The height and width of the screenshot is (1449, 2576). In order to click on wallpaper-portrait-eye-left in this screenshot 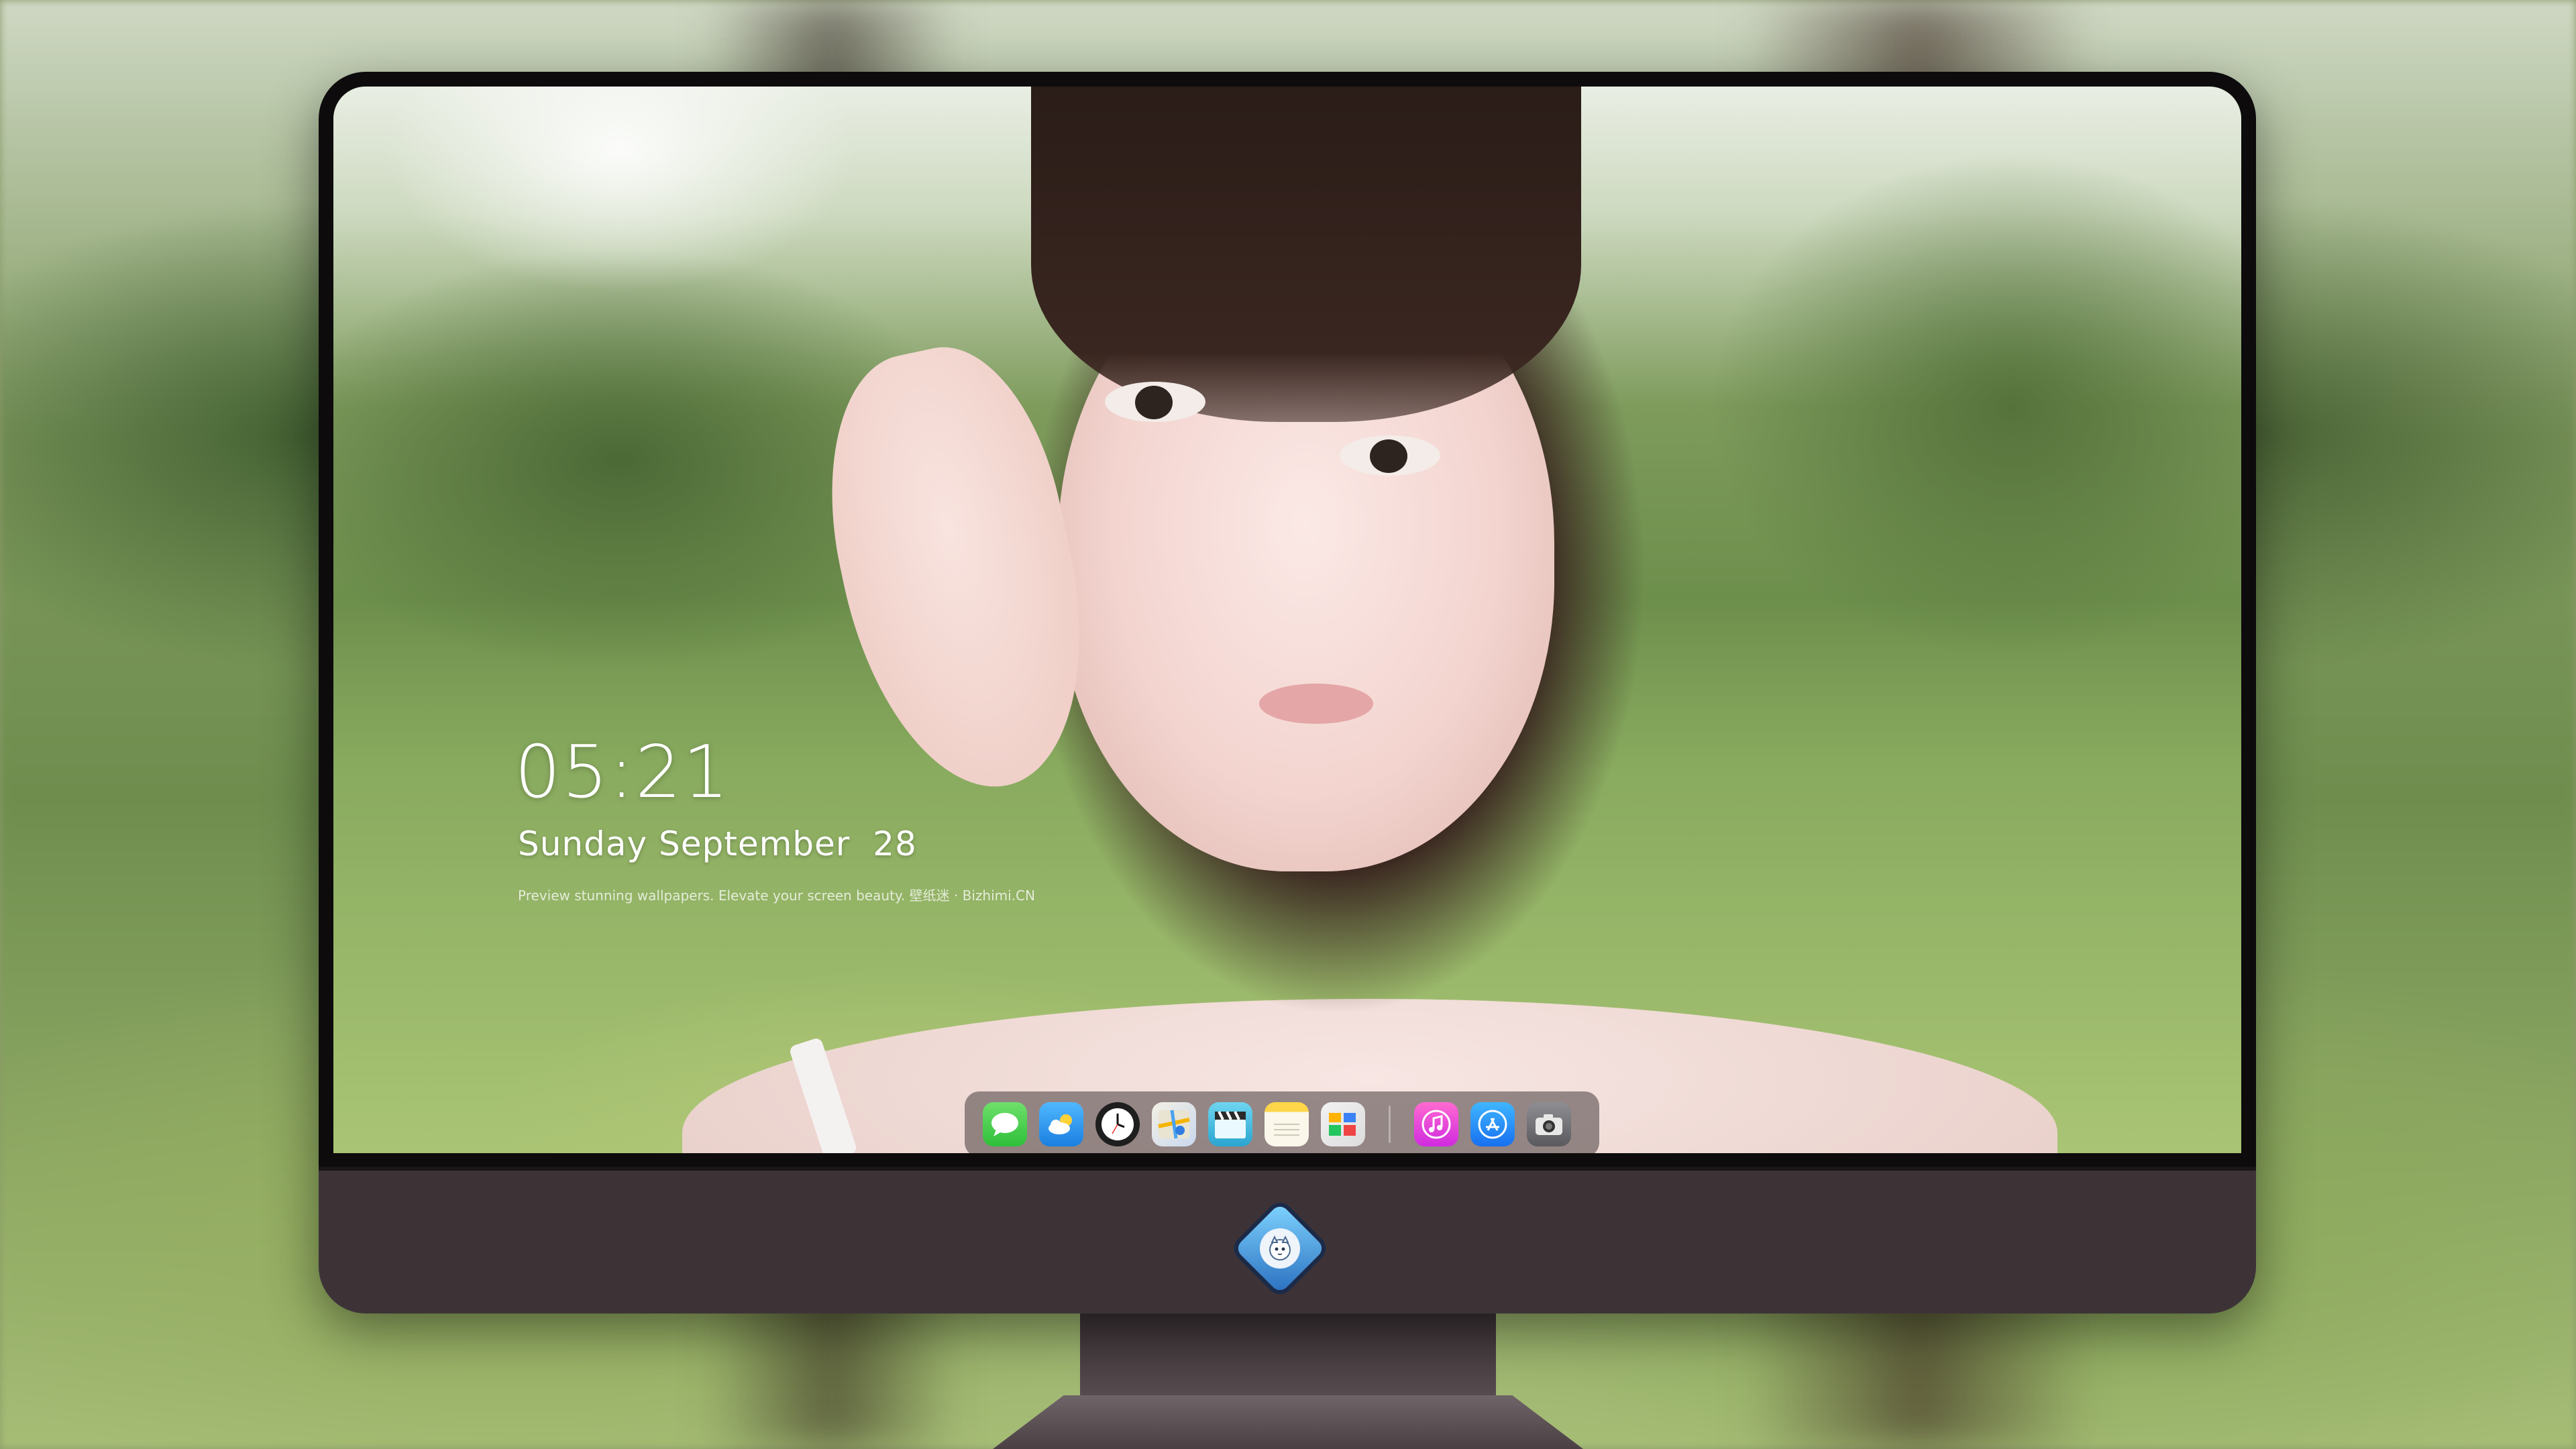, I will do `click(1155, 402)`.